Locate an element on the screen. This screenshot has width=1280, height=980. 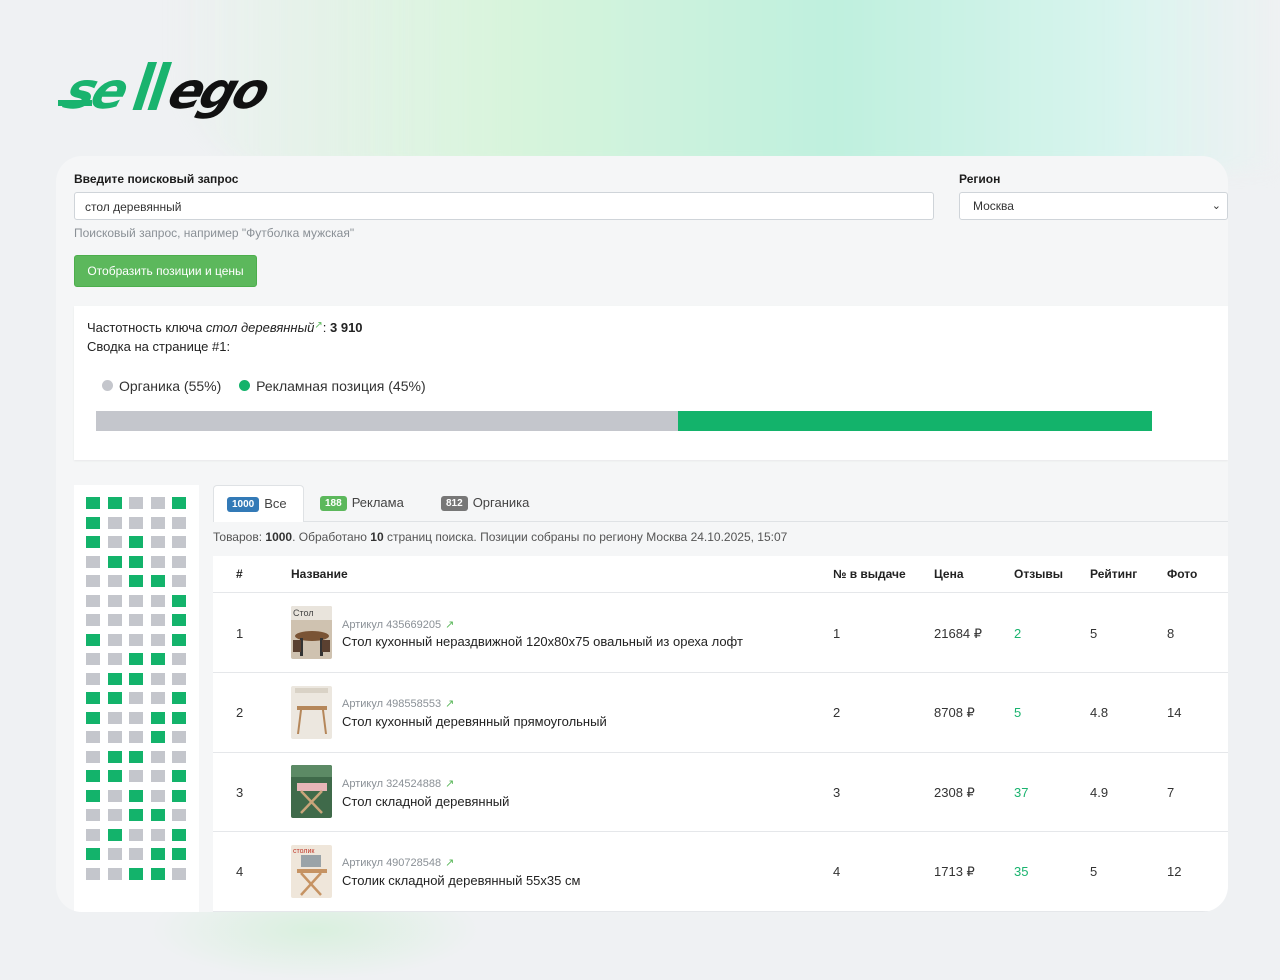
tab-organic: 812 Органика is located at coordinates (485, 503).